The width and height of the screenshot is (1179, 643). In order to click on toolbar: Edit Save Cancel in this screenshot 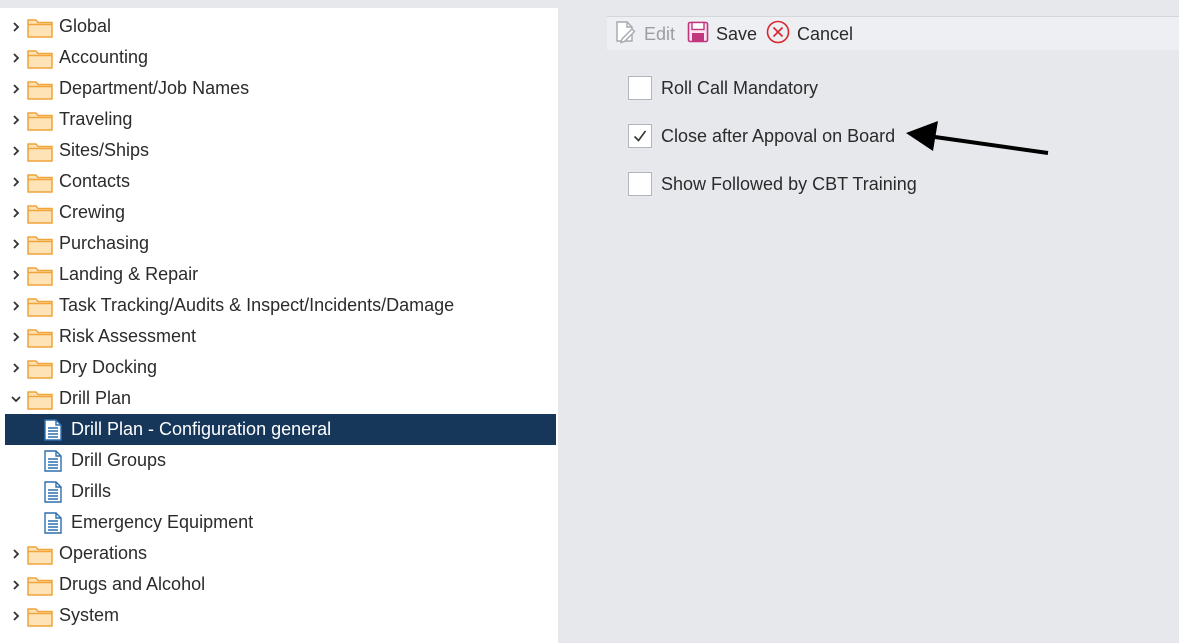, I will do `click(893, 33)`.